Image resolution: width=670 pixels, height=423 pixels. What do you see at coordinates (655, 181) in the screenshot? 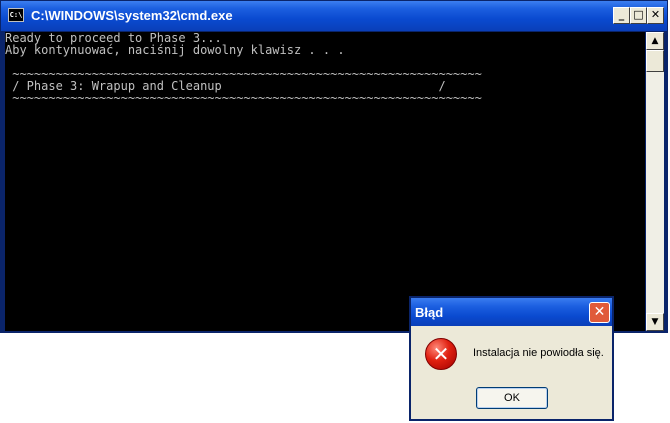
I see `vertical-scrollbar: ▲ ▼` at bounding box center [655, 181].